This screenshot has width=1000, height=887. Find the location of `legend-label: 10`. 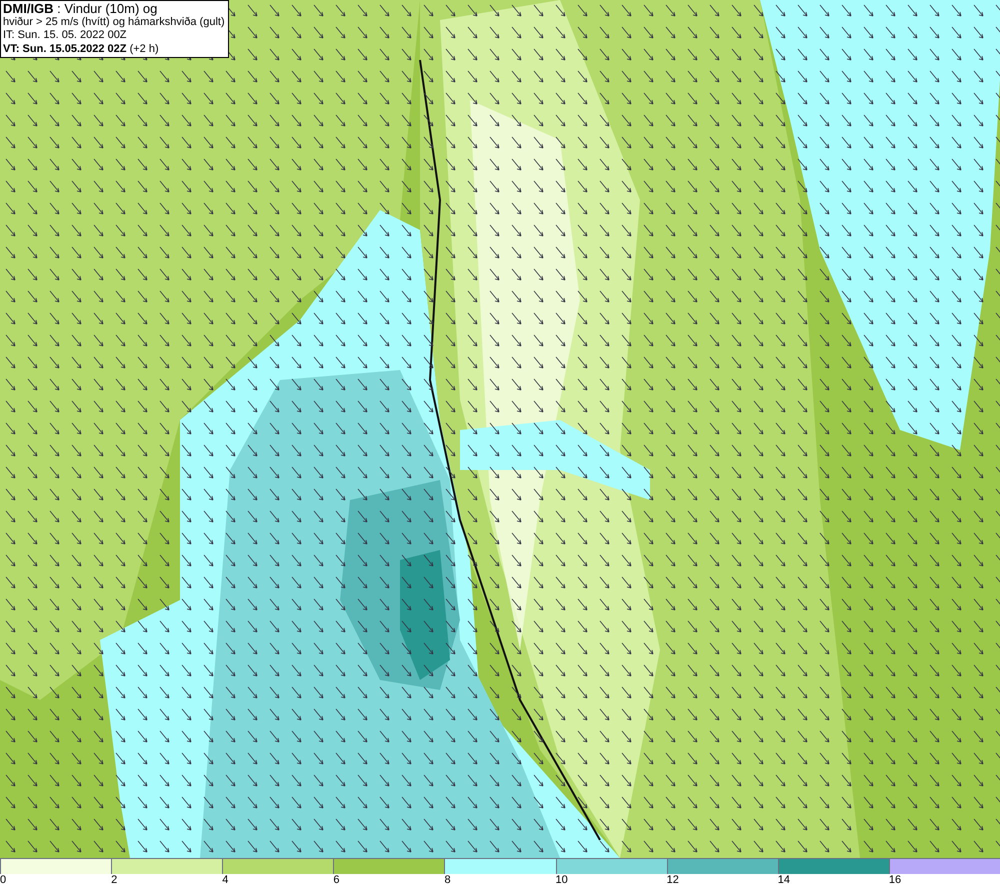

legend-label: 10 is located at coordinates (562, 880).